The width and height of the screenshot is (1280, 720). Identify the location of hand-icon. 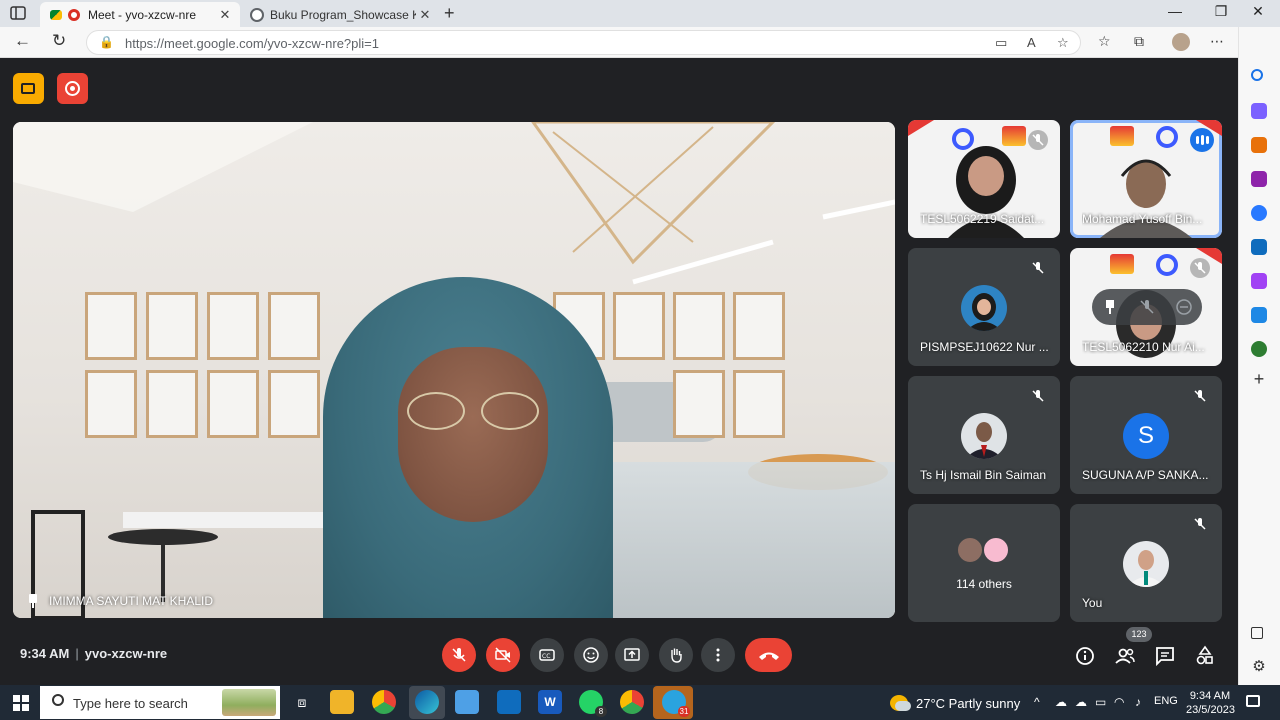
(676, 655).